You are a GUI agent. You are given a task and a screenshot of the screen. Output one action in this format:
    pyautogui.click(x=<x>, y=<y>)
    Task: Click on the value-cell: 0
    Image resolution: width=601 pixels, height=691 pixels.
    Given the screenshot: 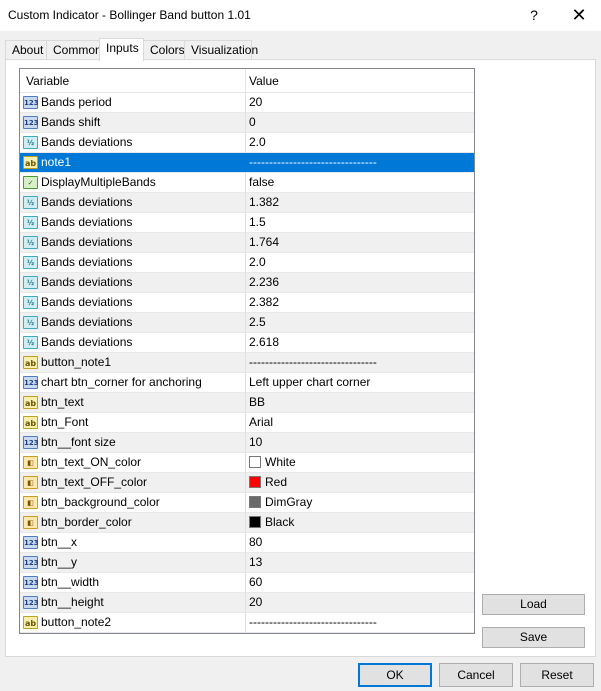 What is the action you would take?
    pyautogui.click(x=360, y=122)
    